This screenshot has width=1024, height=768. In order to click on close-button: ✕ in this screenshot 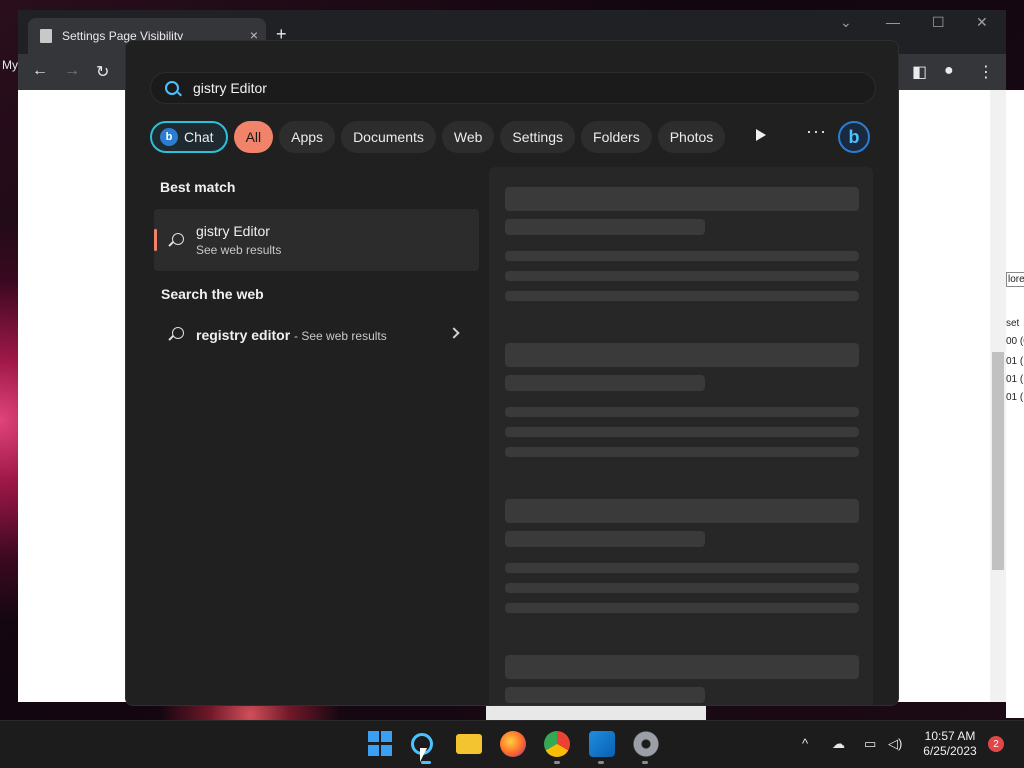, I will do `click(982, 22)`.